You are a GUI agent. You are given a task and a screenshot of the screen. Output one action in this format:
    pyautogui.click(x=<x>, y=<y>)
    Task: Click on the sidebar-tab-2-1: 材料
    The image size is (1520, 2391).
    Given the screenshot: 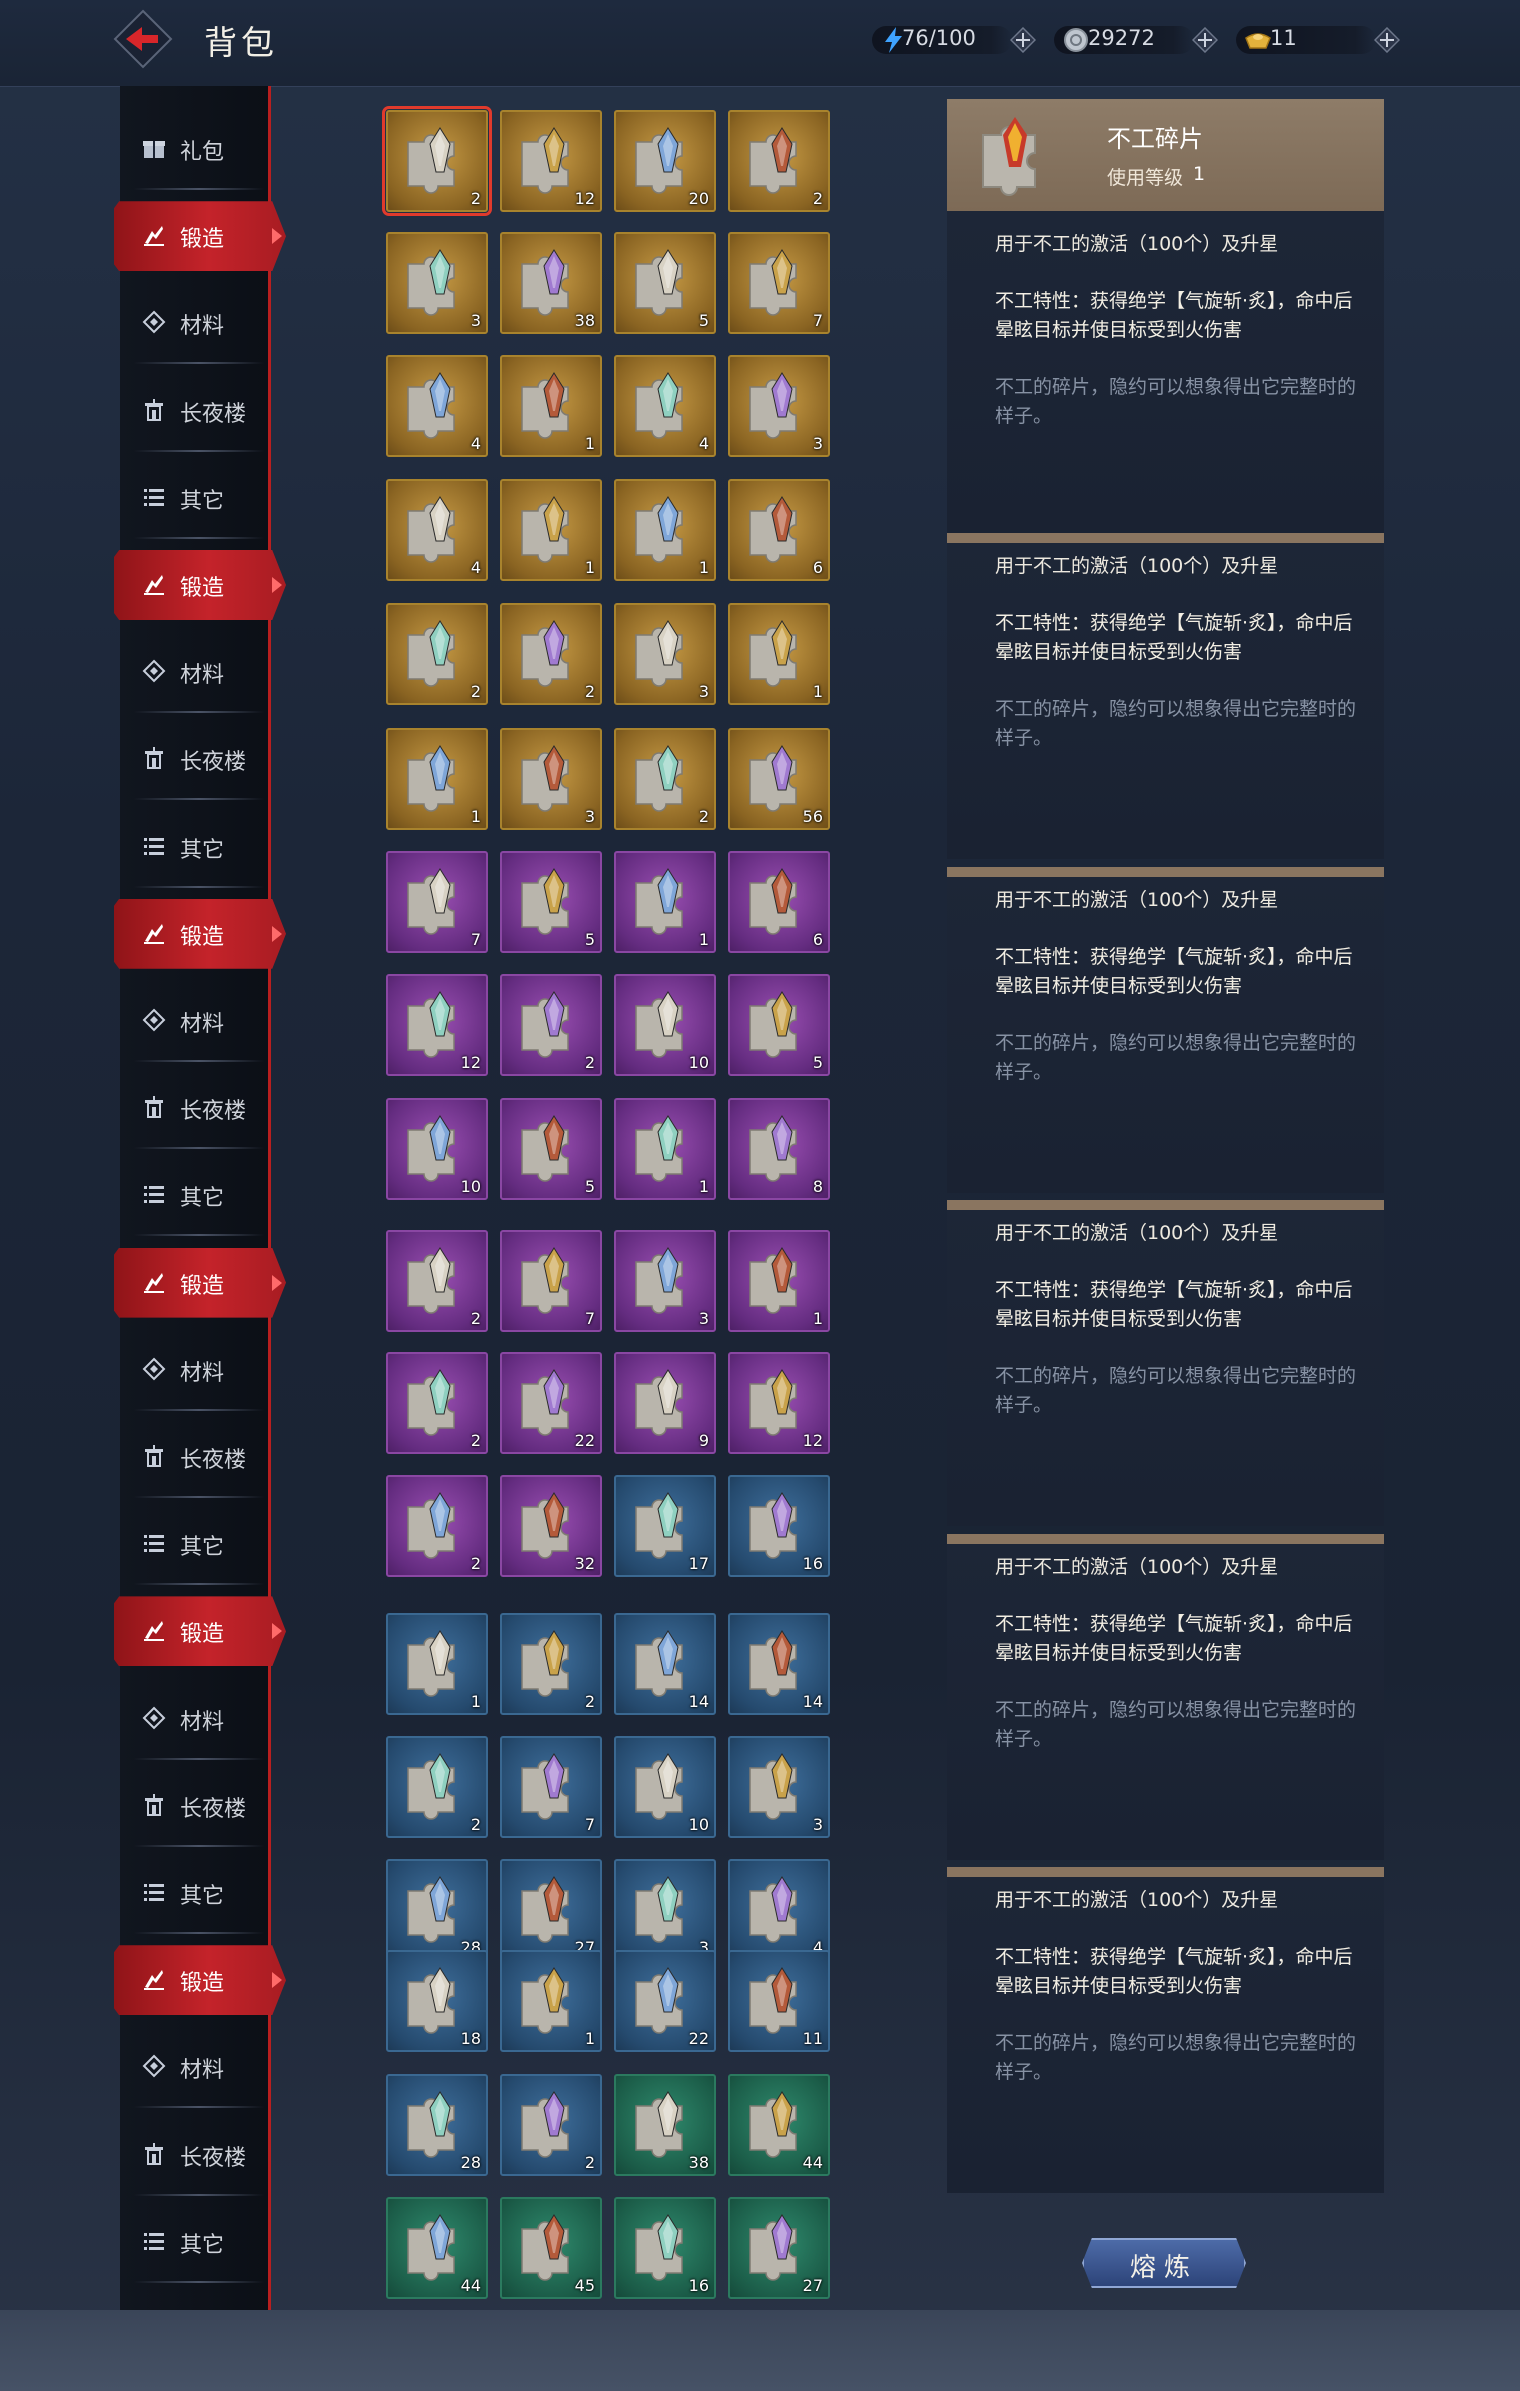 What is the action you would take?
    pyautogui.click(x=195, y=1024)
    